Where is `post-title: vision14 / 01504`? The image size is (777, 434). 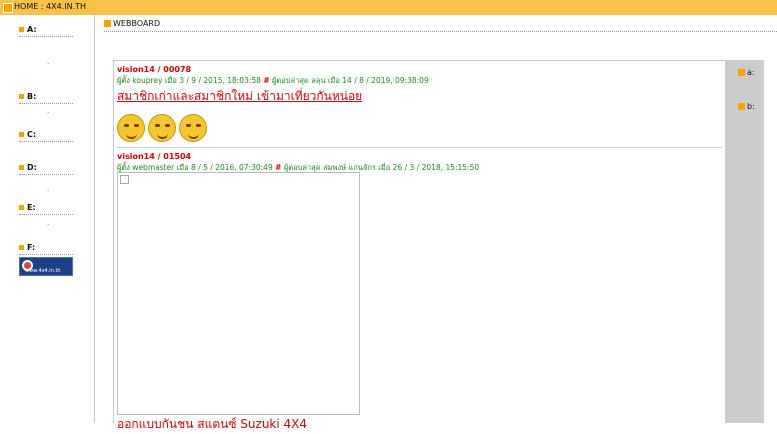
post-title: vision14 / 01504 is located at coordinates (154, 156).